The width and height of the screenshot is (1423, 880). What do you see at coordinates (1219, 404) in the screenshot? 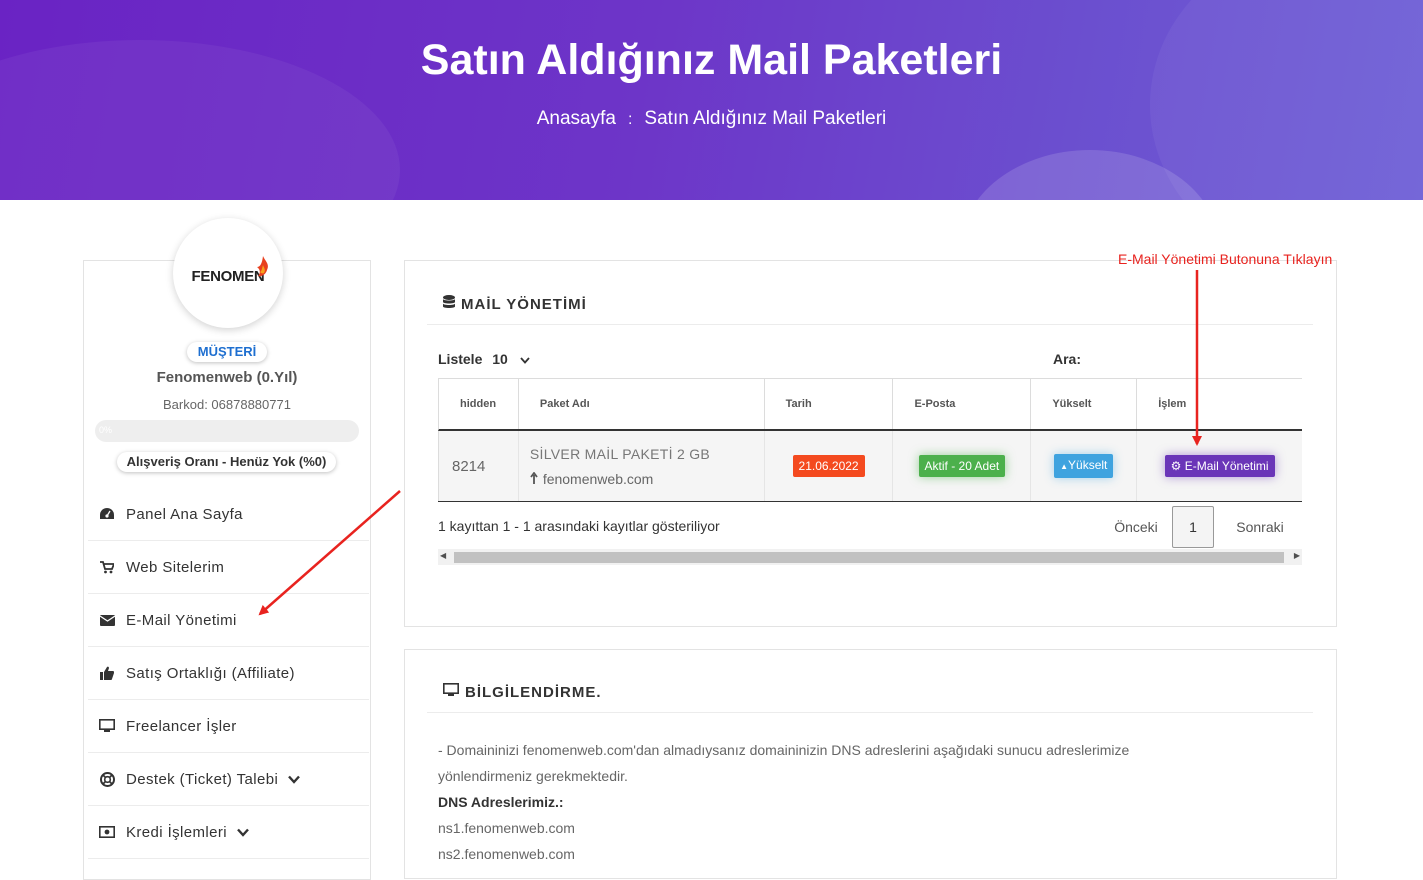
I see `column-header: İşlem` at bounding box center [1219, 404].